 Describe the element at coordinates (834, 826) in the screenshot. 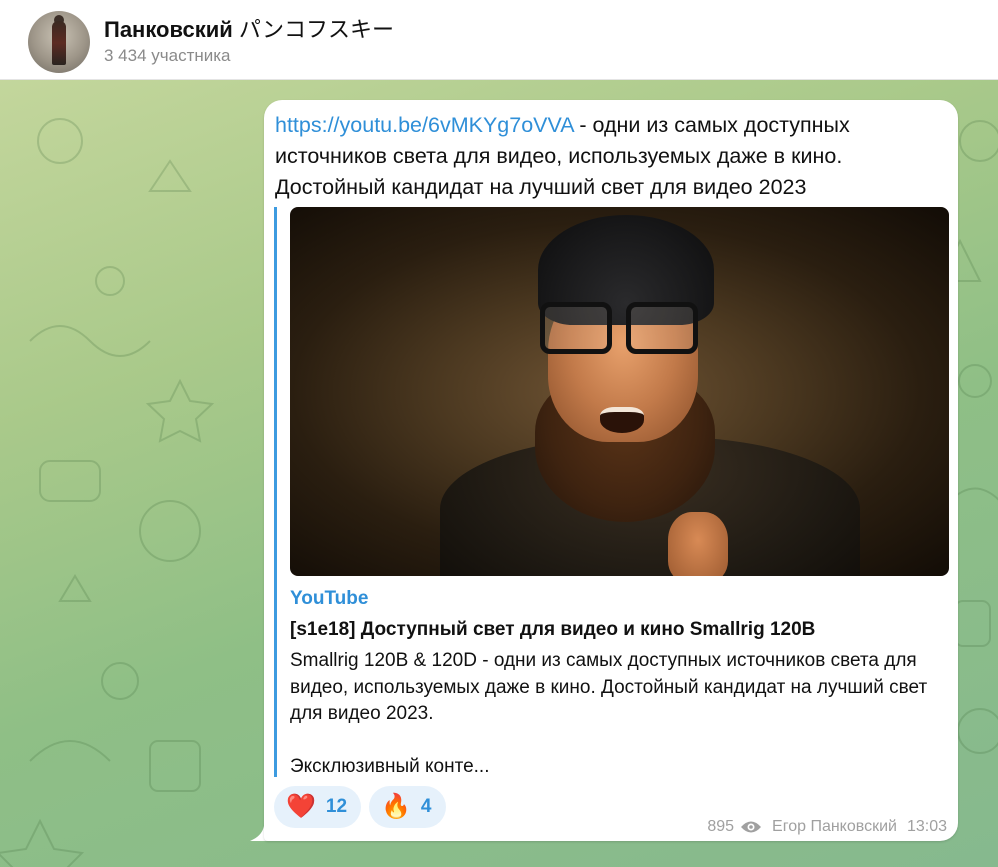

I see `message-author: Егор Панковский` at that location.